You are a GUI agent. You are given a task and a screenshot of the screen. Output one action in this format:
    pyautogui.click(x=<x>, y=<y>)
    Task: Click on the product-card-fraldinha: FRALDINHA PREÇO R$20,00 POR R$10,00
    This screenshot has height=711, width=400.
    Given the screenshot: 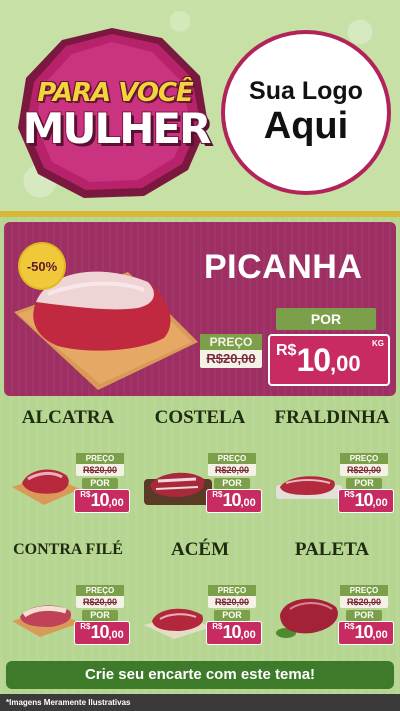 What is the action you would take?
    pyautogui.click(x=332, y=470)
    